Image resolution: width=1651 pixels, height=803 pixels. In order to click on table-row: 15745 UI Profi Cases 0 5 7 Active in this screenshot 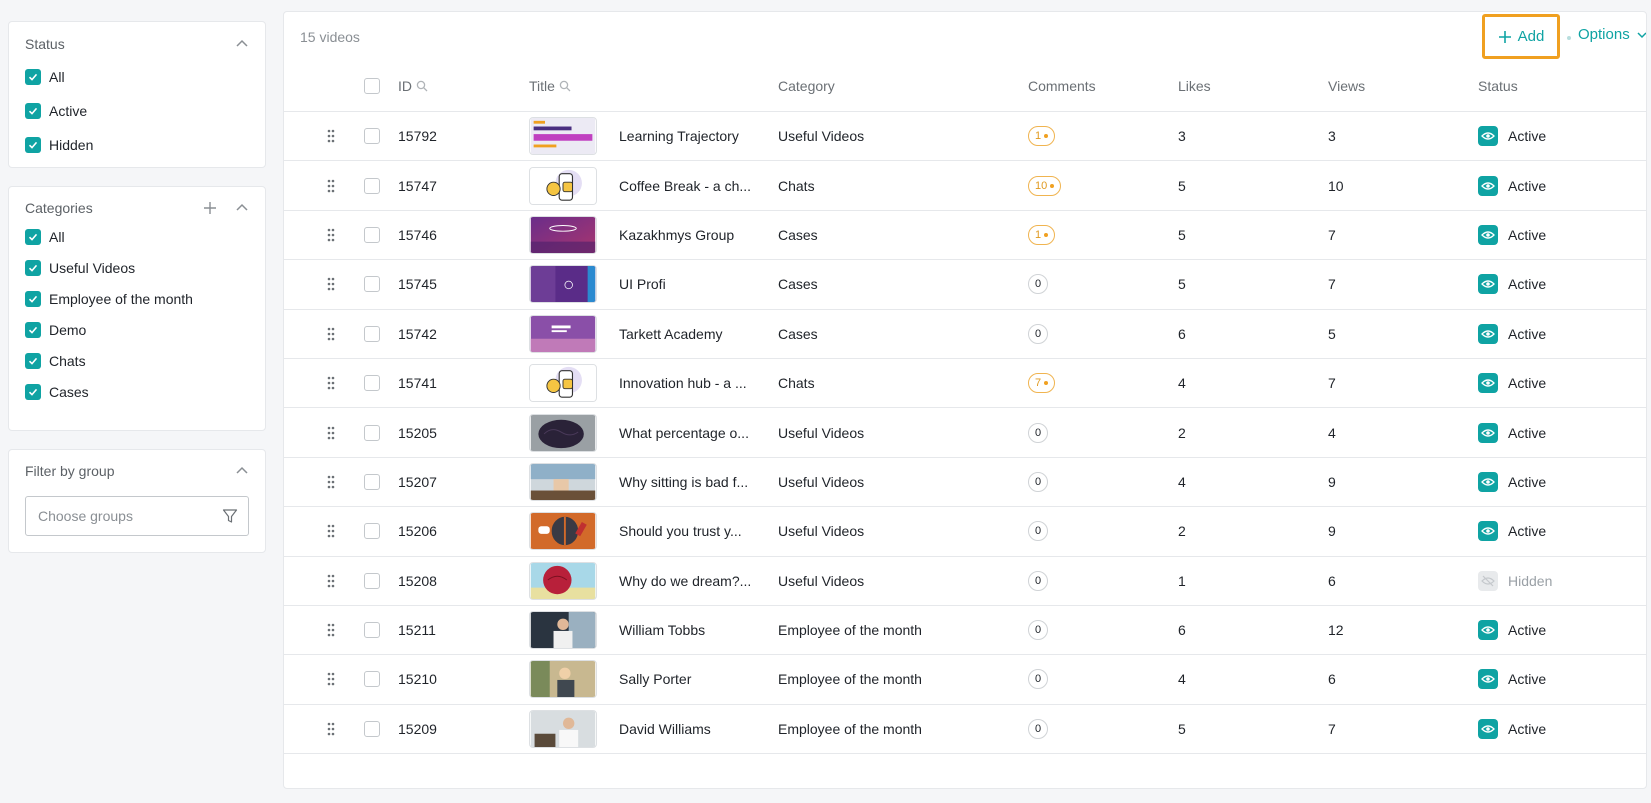, I will do `click(965, 285)`.